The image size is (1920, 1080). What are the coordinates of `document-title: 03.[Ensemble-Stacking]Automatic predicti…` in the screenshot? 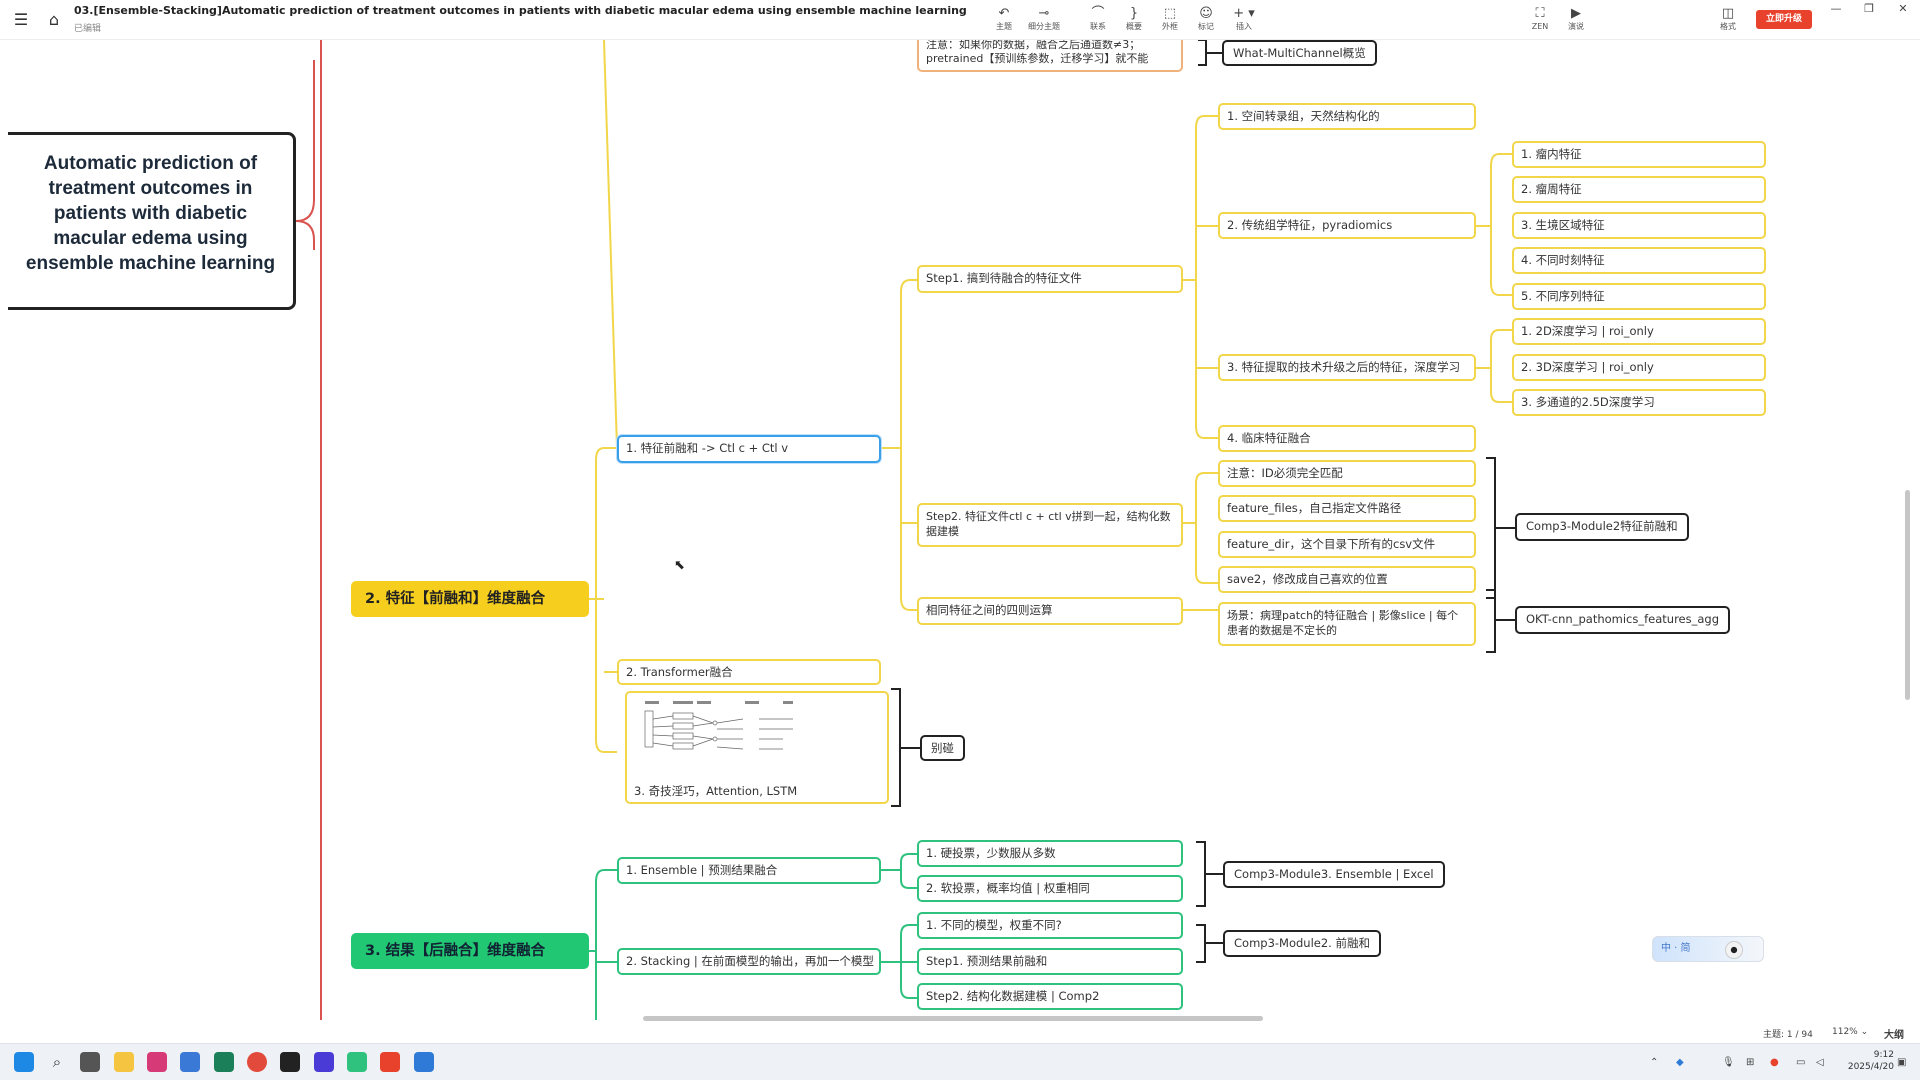 It's located at (520, 10).